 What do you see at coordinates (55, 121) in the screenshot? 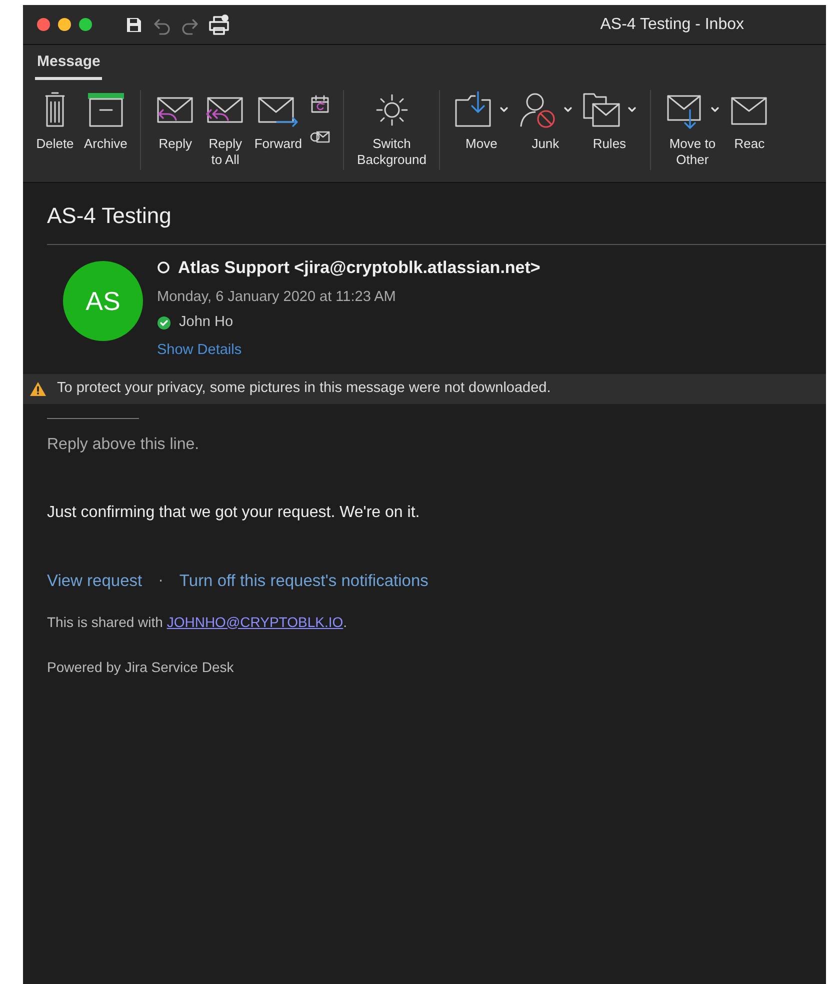
I see `ribbon-button: Delete` at bounding box center [55, 121].